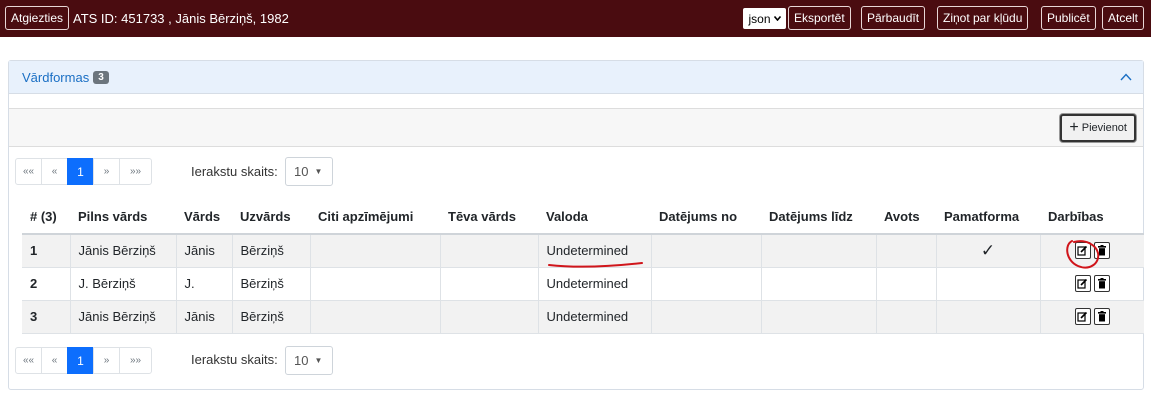  Describe the element at coordinates (576, 77) in the screenshot. I see `panel-header: Vārdformas 3` at that location.